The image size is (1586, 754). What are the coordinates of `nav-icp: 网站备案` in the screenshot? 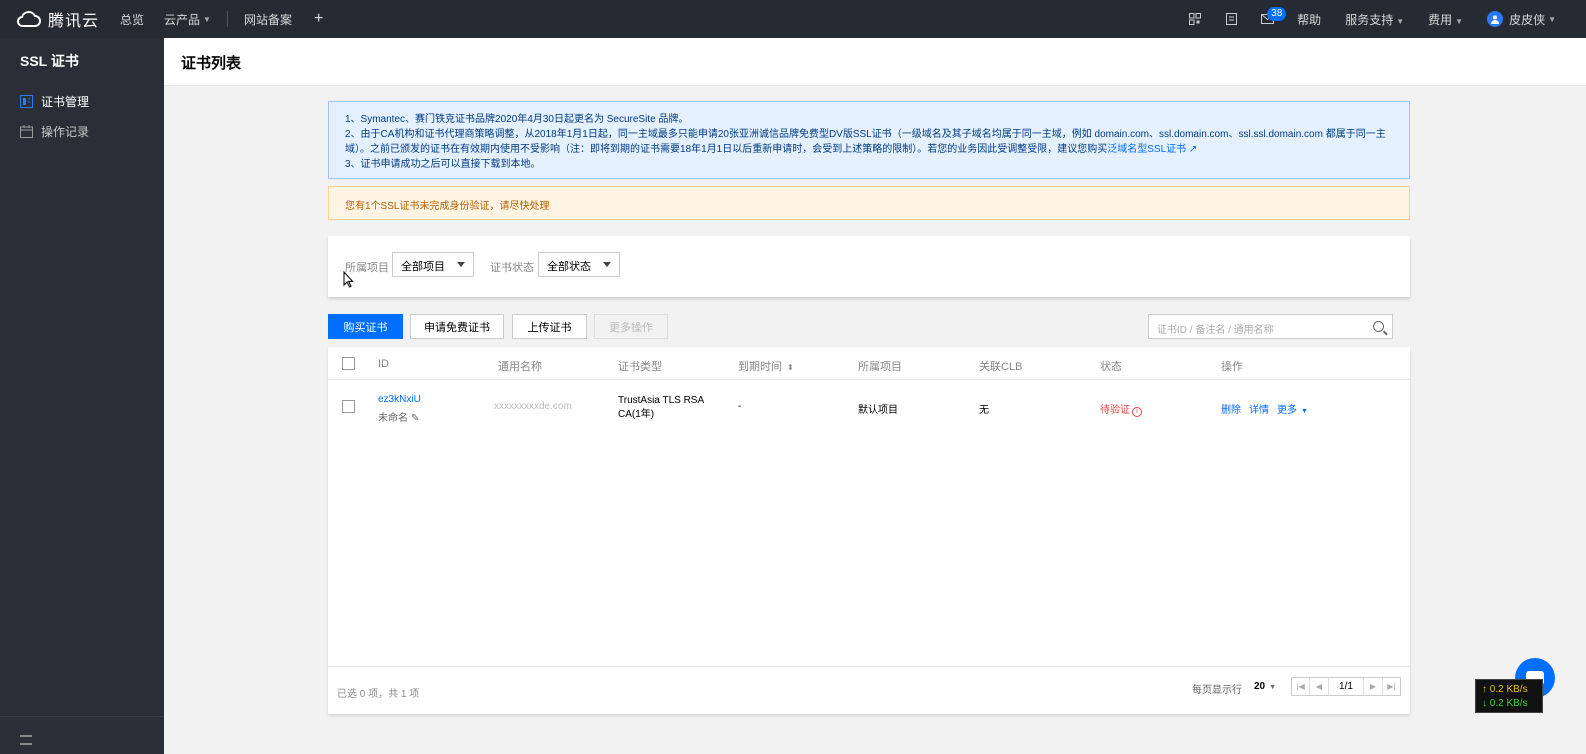 It's located at (268, 19).